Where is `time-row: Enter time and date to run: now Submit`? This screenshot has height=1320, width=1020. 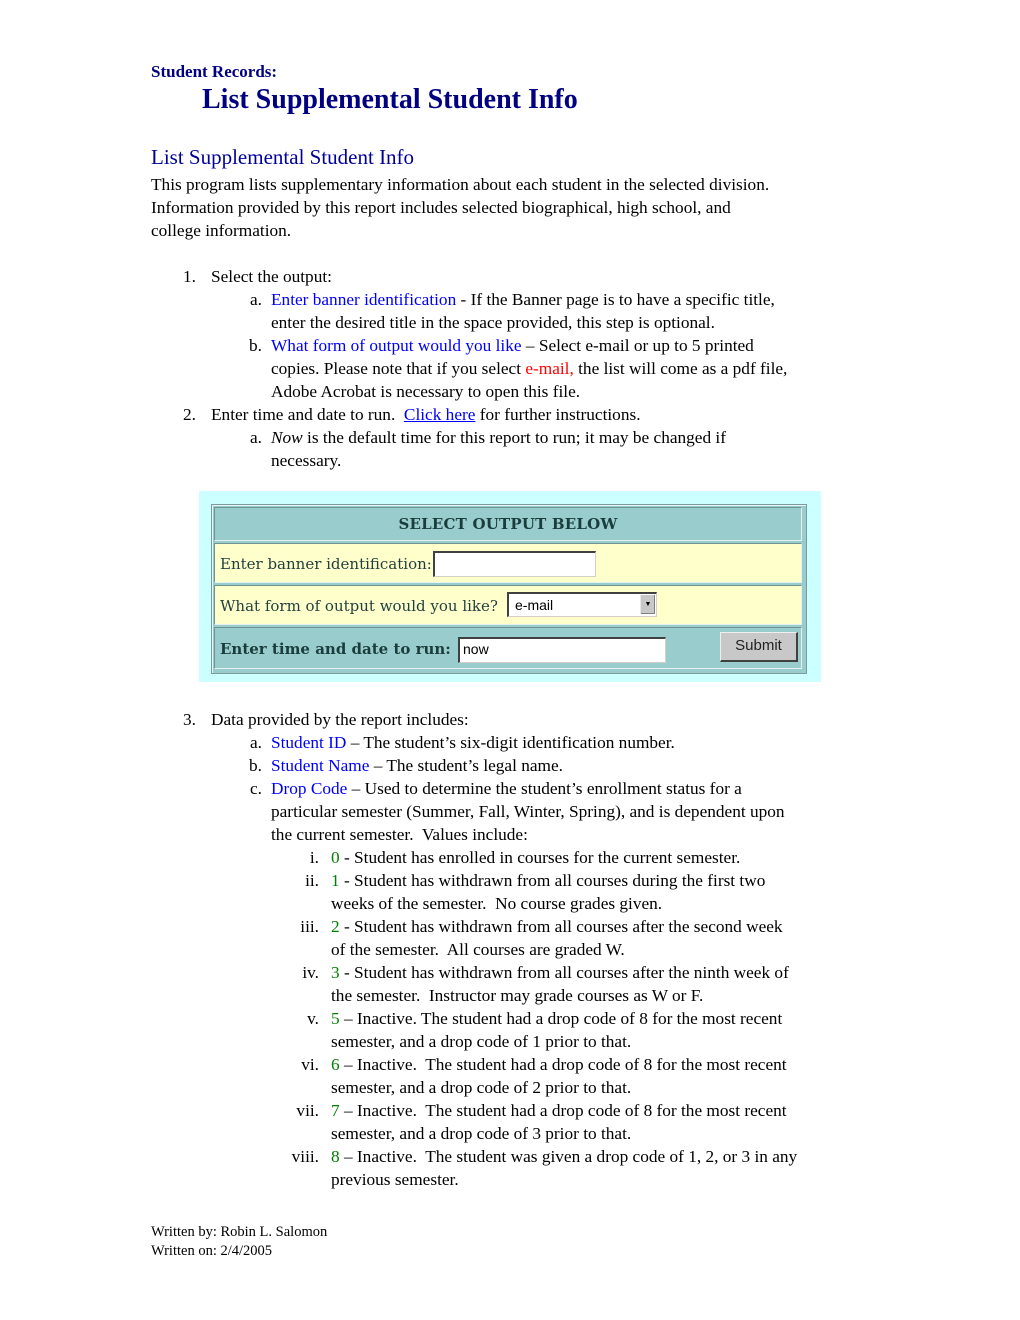 time-row: Enter time and date to run: now Submit is located at coordinates (508, 648).